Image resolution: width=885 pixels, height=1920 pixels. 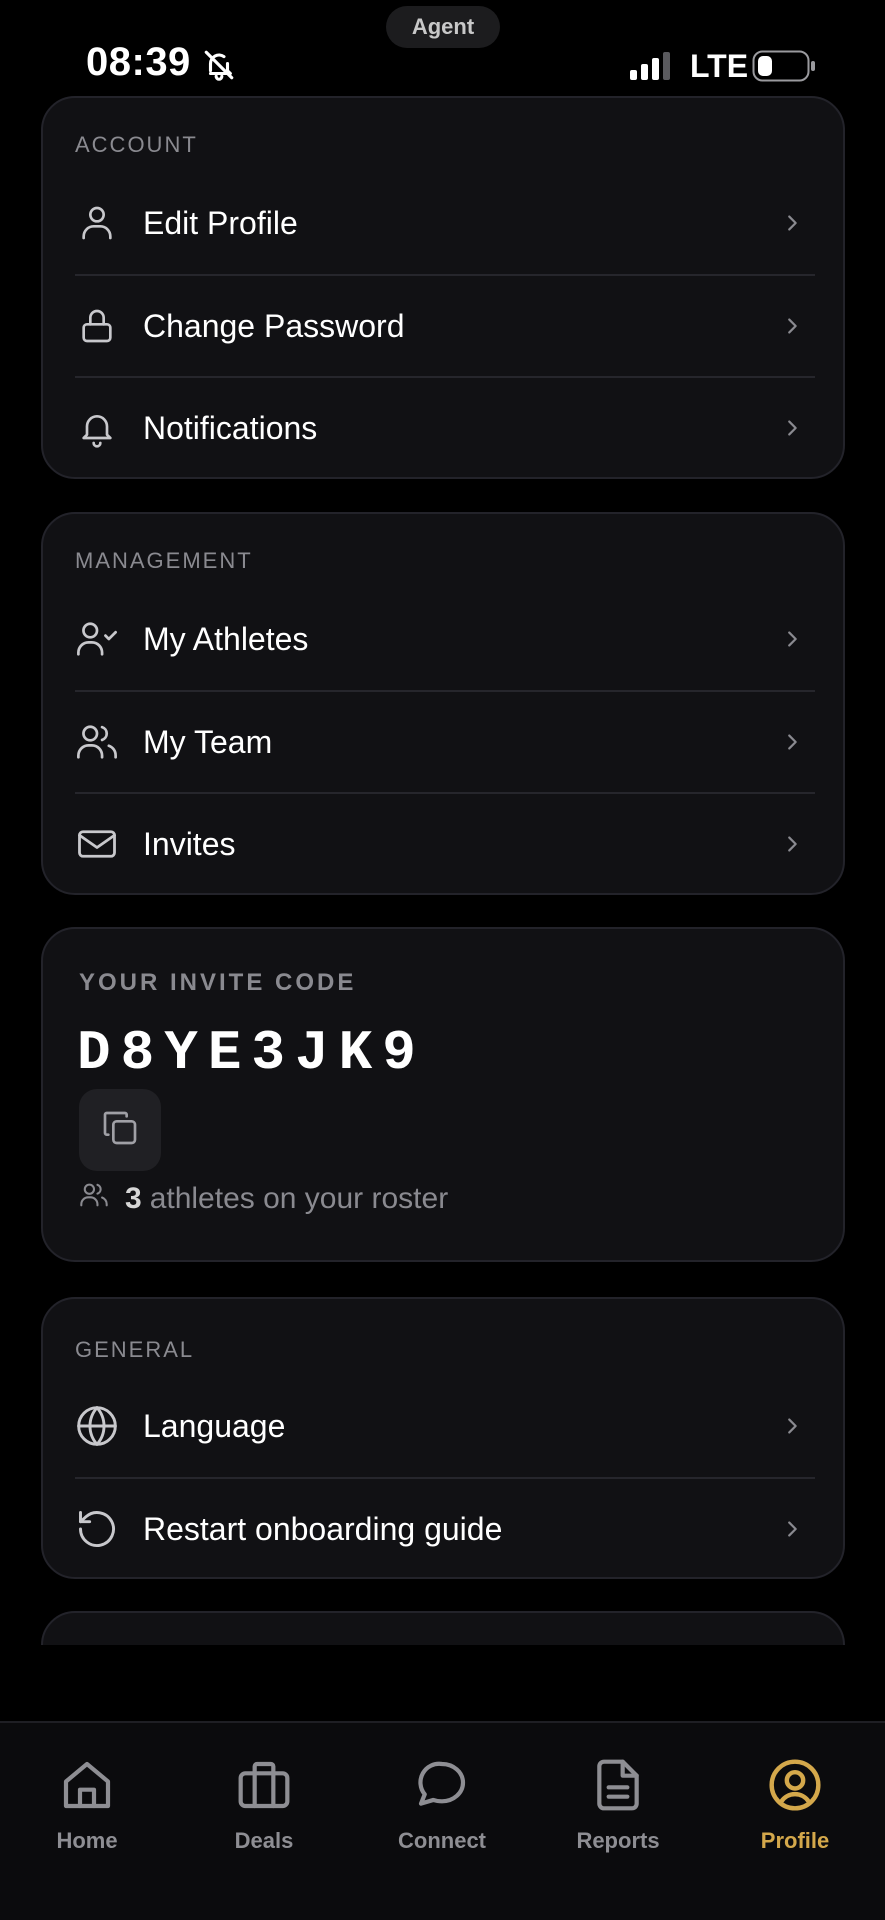 I want to click on my-athletes-label: My Athletes, so click(x=226, y=638).